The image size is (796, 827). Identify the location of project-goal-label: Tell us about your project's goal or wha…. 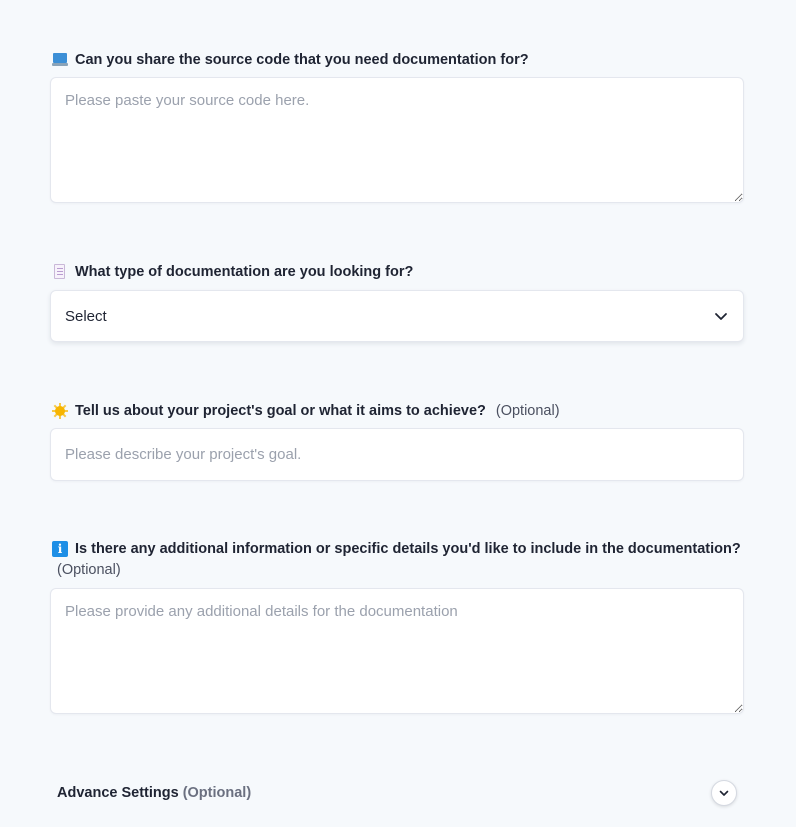
(280, 411).